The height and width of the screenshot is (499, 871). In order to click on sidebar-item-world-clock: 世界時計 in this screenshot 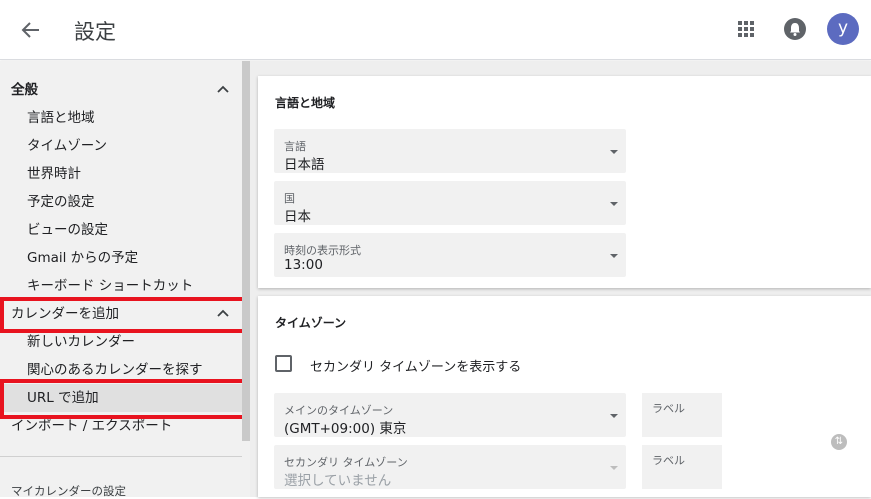, I will do `click(121, 174)`.